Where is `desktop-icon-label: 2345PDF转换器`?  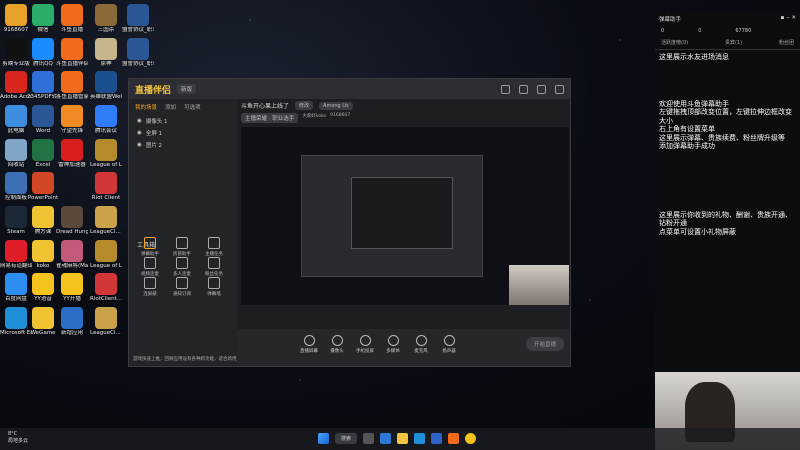
desktop-icon-label: 2345PDF转换器 is located at coordinates (43, 97).